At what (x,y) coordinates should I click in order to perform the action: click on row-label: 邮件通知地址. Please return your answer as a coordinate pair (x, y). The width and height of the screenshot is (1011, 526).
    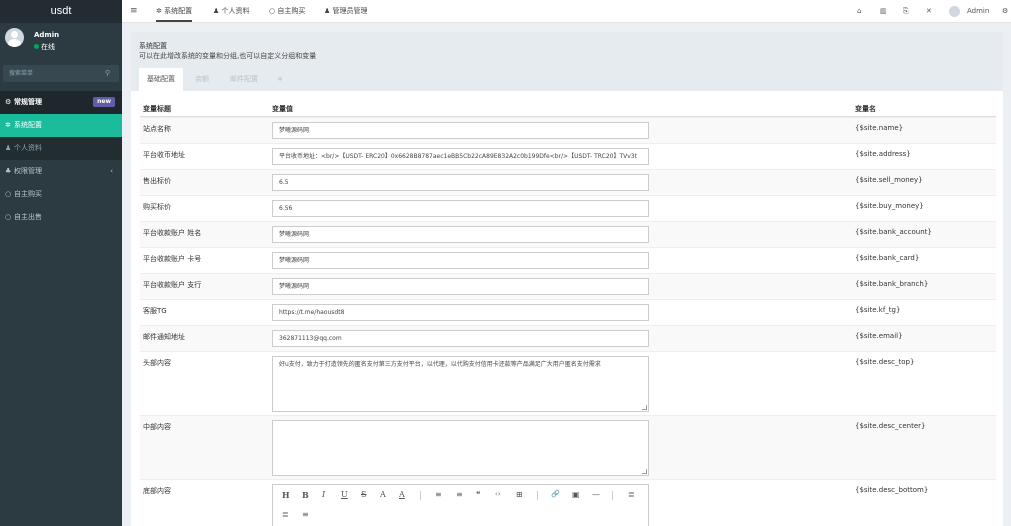
    Looking at the image, I should click on (164, 337).